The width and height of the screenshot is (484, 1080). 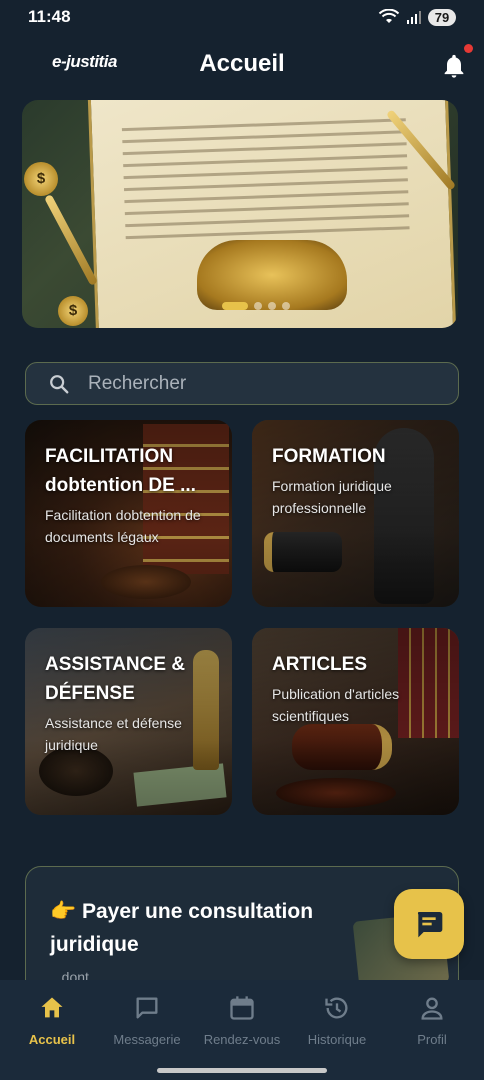 I want to click on nav-label: Profil, so click(x=432, y=1039).